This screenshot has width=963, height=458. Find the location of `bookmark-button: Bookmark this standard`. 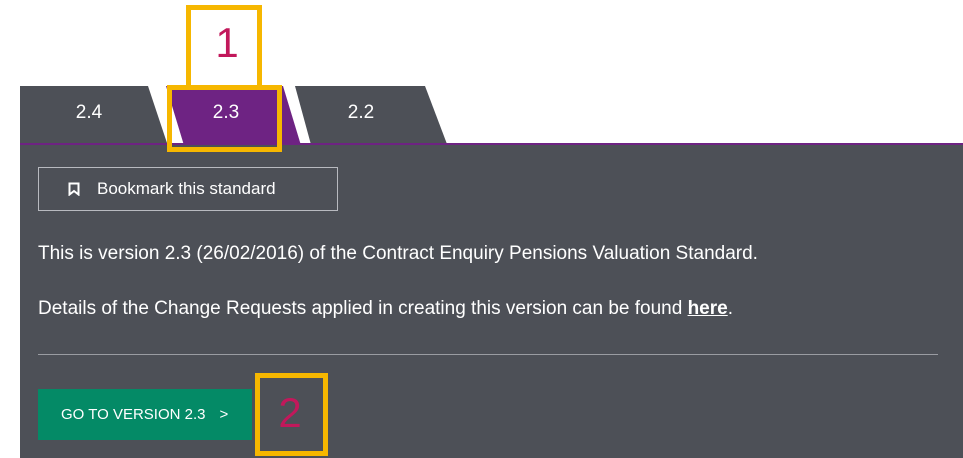

bookmark-button: Bookmark this standard is located at coordinates (188, 189).